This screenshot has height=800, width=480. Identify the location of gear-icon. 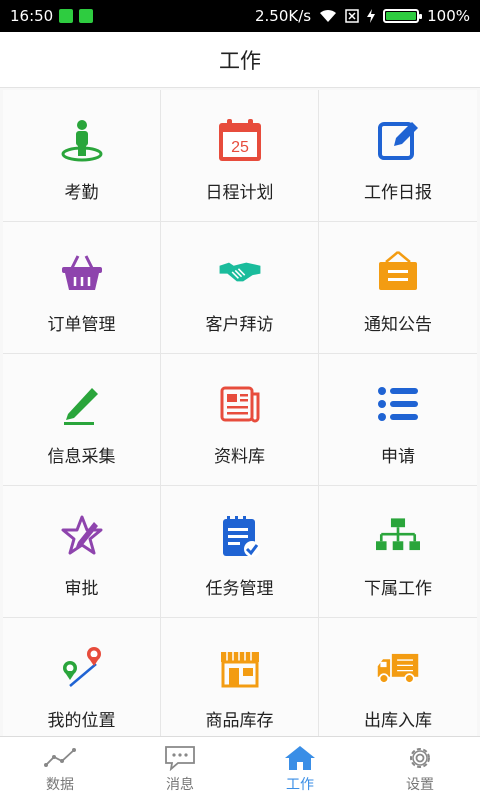
(420, 758).